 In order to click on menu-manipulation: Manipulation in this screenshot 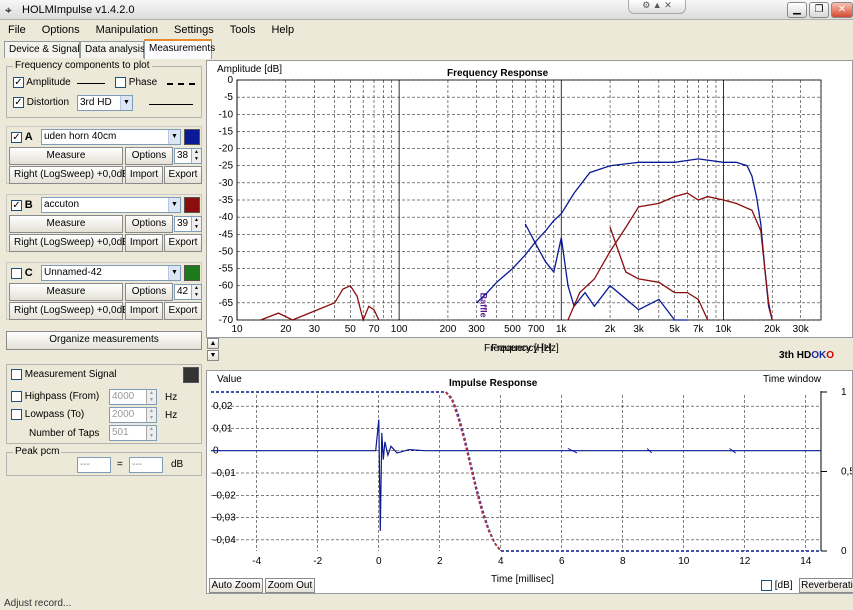, I will do `click(127, 30)`.